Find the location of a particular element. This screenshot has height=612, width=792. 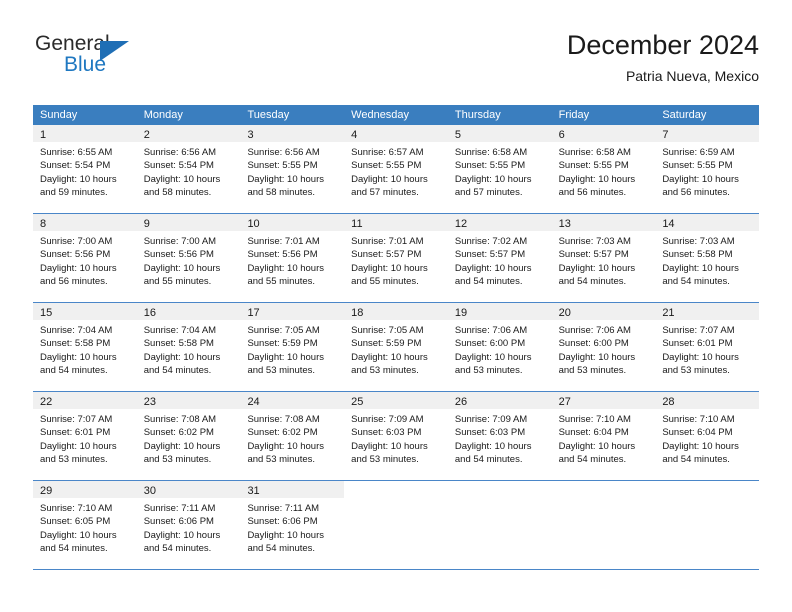

title-block: December 2024 Patria Nueva, Mexico is located at coordinates (663, 57).